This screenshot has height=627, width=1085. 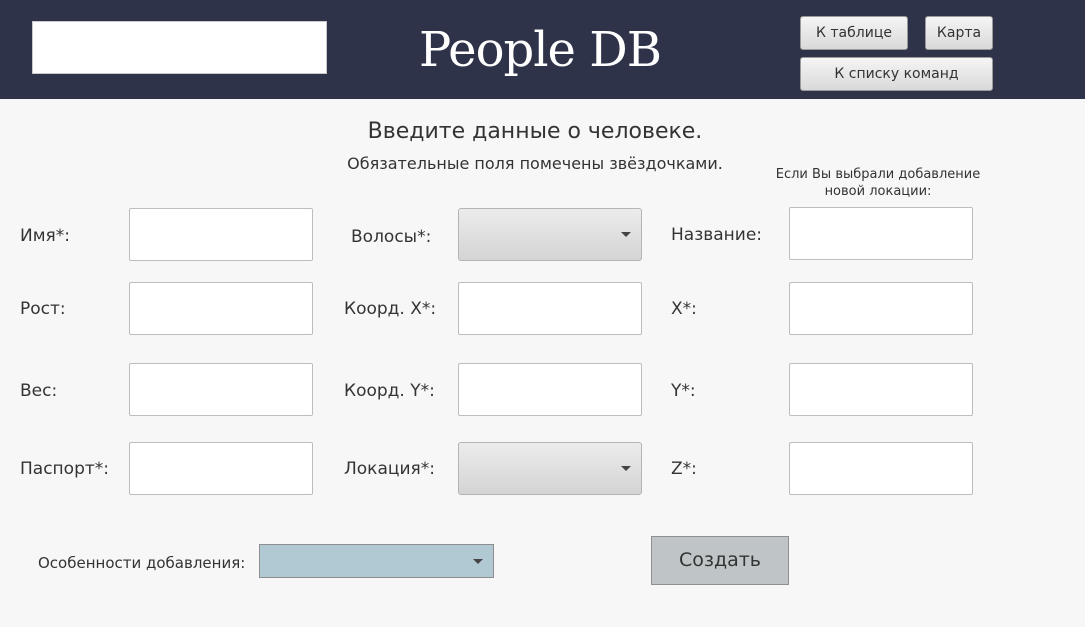 I want to click on weight-input, so click(x=221, y=389).